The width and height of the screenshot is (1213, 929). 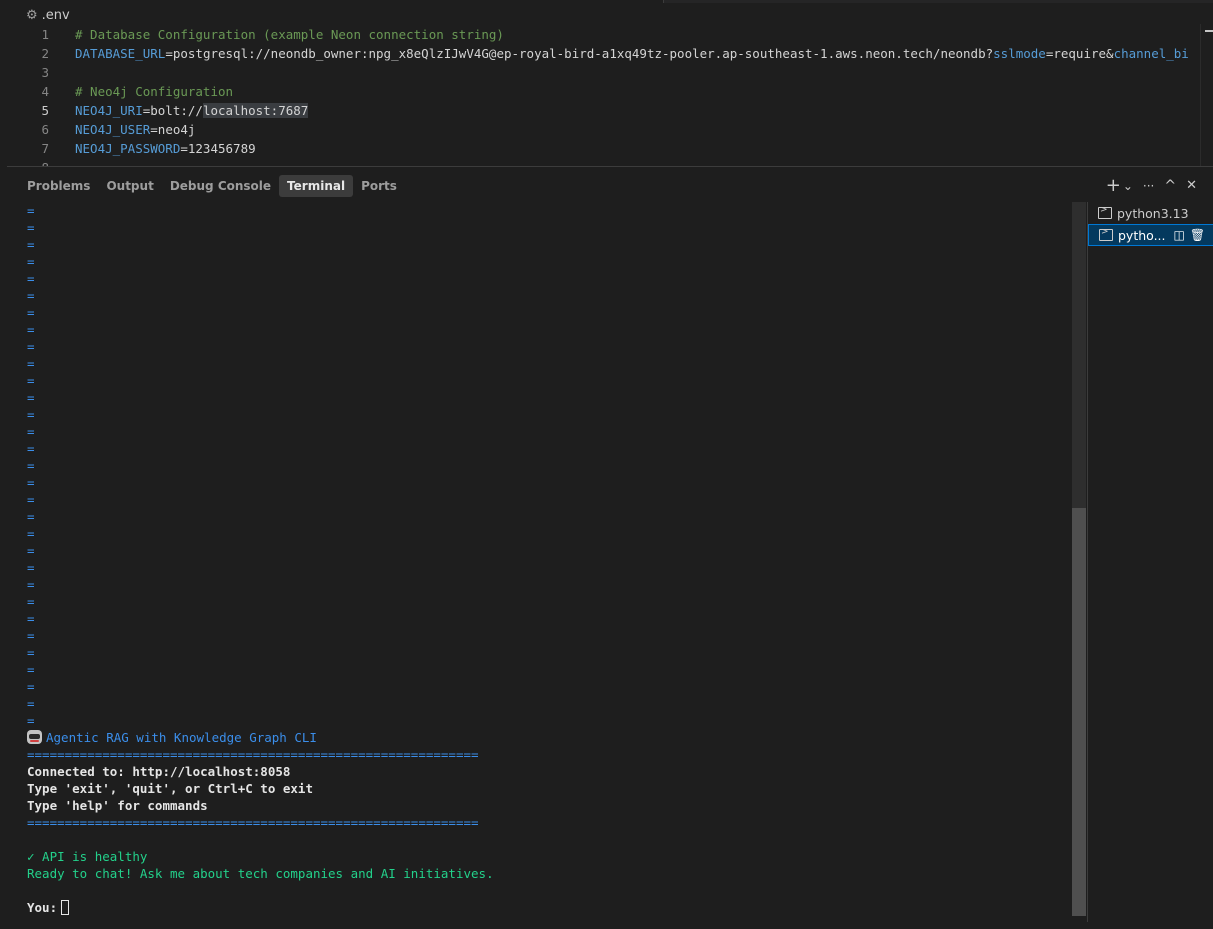 What do you see at coordinates (610, 110) in the screenshot?
I see `editor-line: 5 NEO4J_URI=bolt://localhost:7687` at bounding box center [610, 110].